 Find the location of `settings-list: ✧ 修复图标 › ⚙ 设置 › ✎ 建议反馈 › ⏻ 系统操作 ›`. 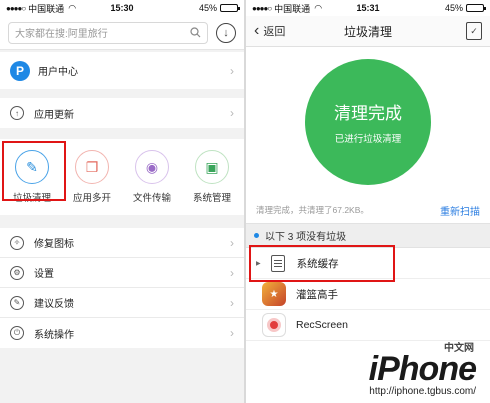

settings-list: ✧ 修复图标 › ⚙ 设置 › ✎ 建议反馈 › ⏻ 系统操作 › is located at coordinates (122, 288).